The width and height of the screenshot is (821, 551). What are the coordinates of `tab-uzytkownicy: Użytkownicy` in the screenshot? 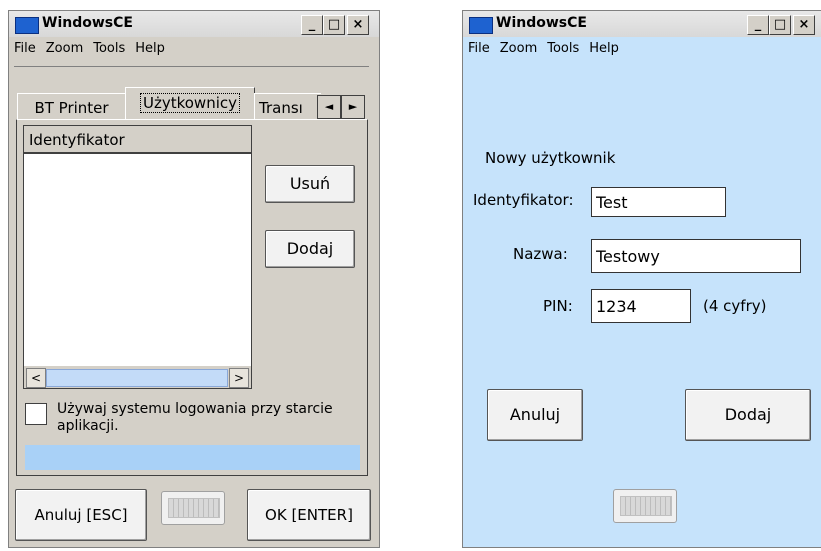 It's located at (190, 104).